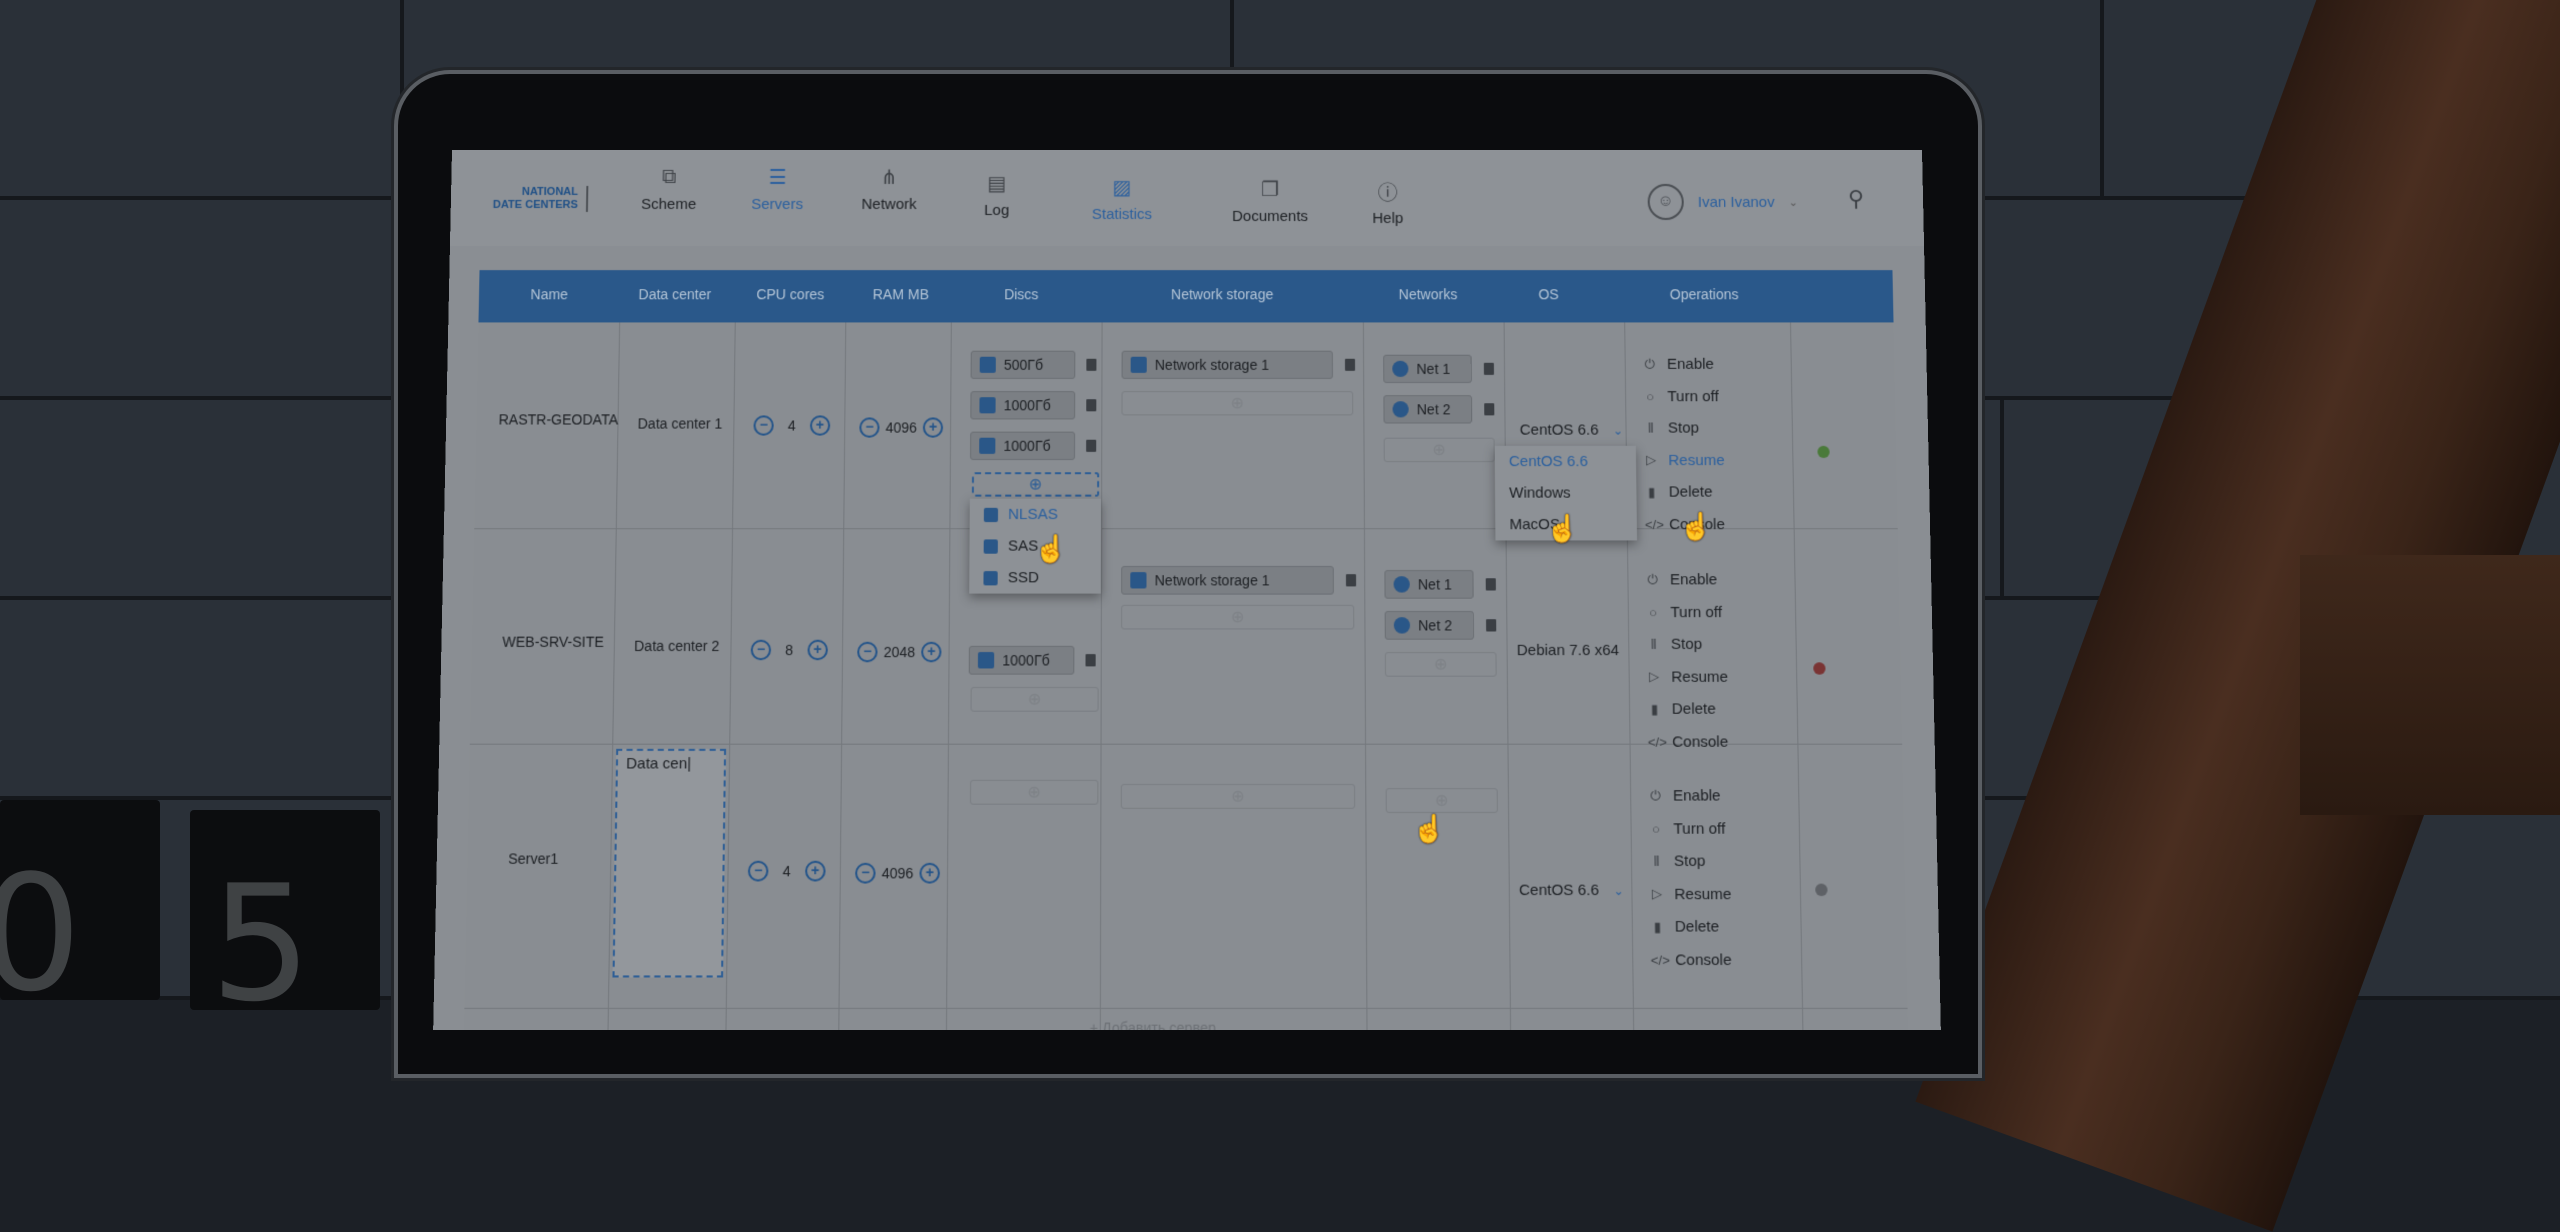  I want to click on user-menu: ☺ Ivan Ivanov ⌄, so click(1722, 201).